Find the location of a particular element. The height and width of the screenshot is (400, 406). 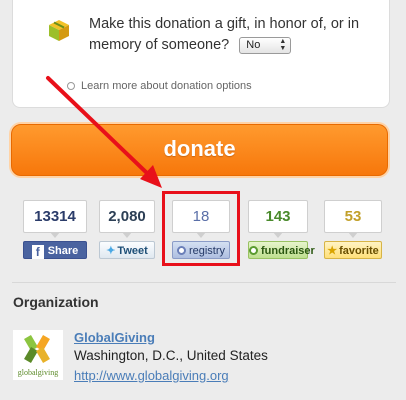

select-arrows-icon: ▲ ▼ is located at coordinates (283, 44).